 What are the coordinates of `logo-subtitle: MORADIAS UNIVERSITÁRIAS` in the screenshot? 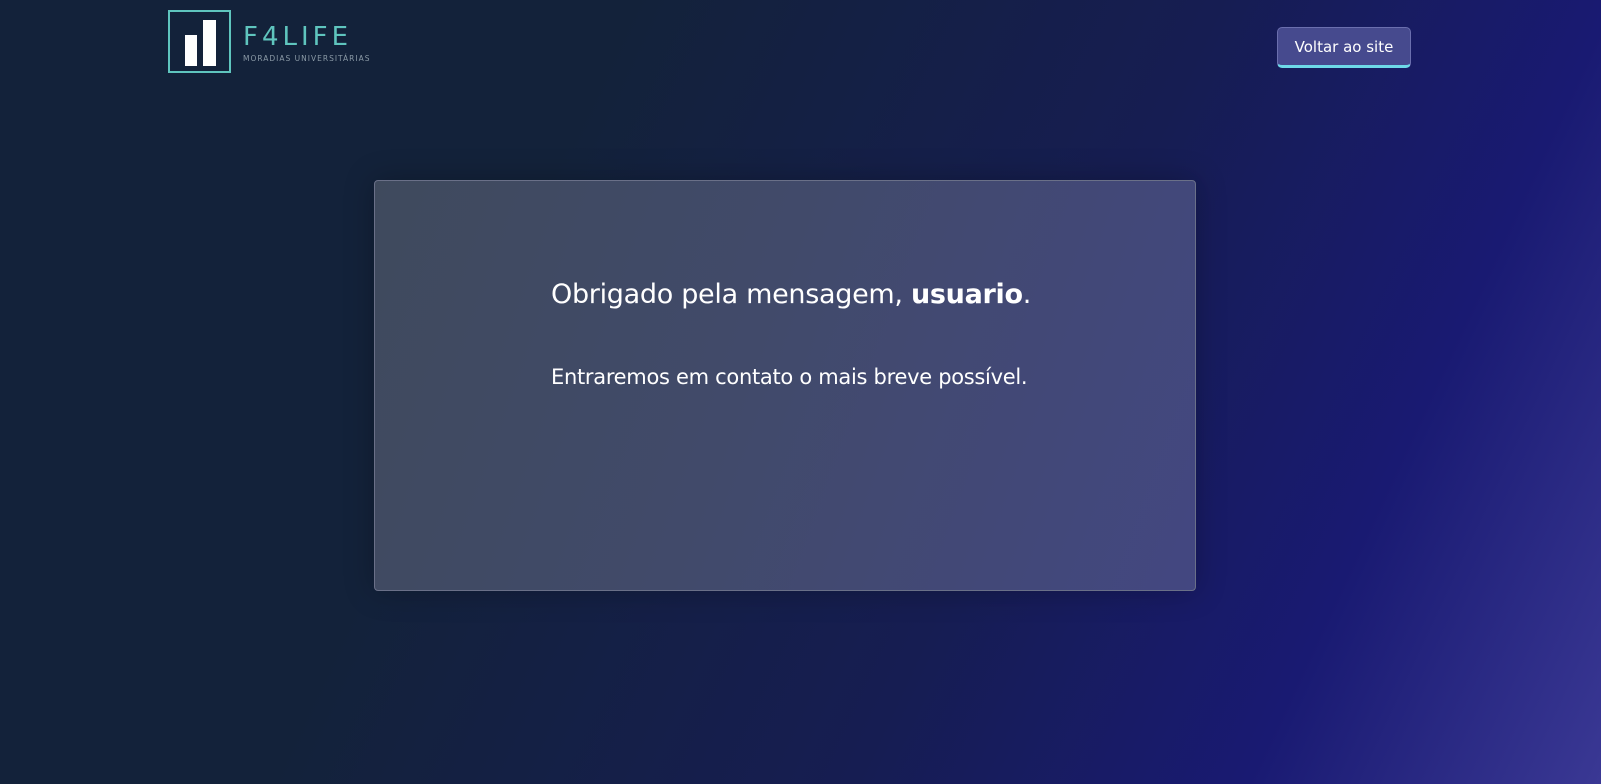 It's located at (307, 58).